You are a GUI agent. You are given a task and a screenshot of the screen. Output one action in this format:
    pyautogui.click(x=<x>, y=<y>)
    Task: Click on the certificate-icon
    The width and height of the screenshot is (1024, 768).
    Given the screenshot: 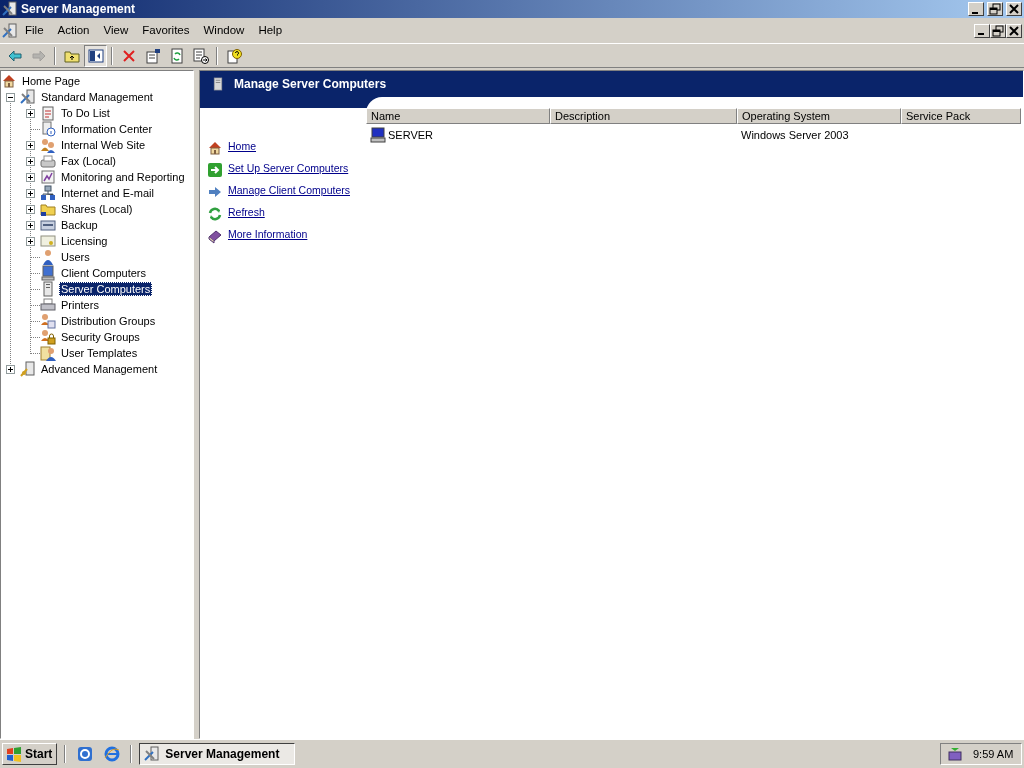 What is the action you would take?
    pyautogui.click(x=48, y=241)
    